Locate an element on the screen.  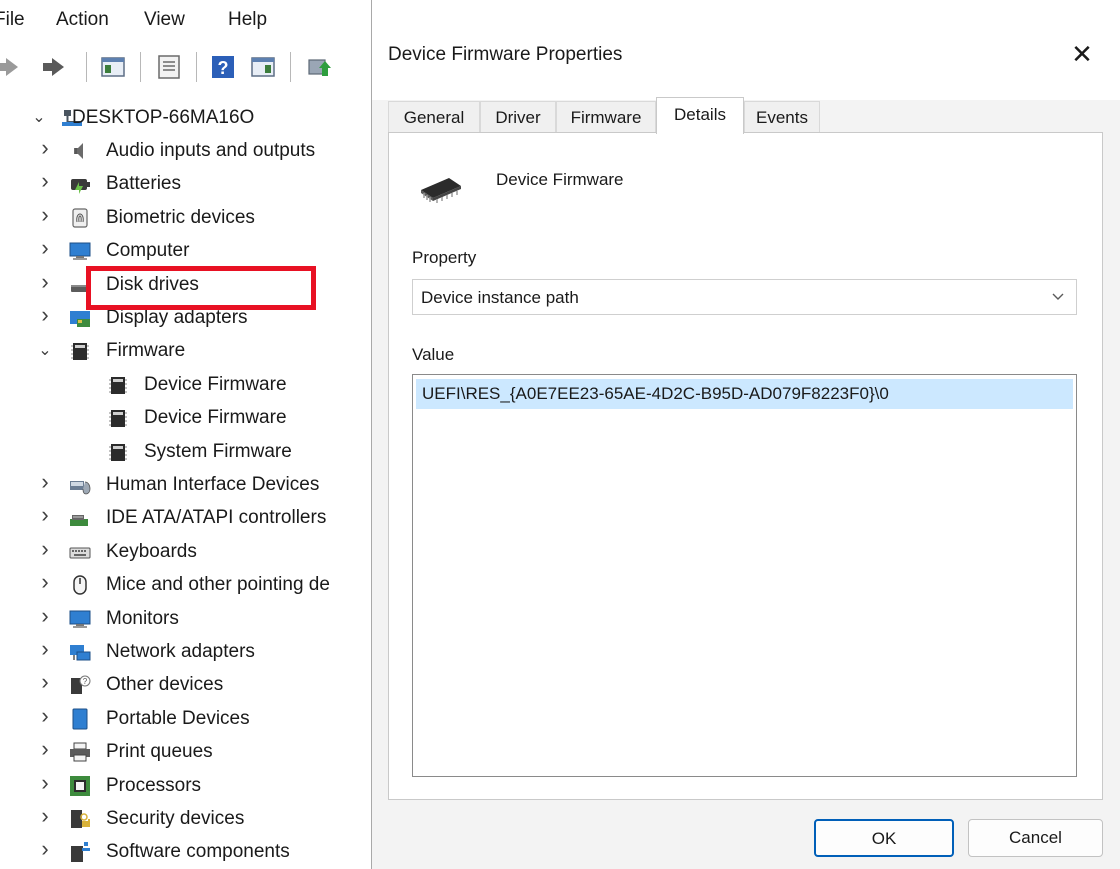
property-select: Device instance path is located at coordinates (744, 297).